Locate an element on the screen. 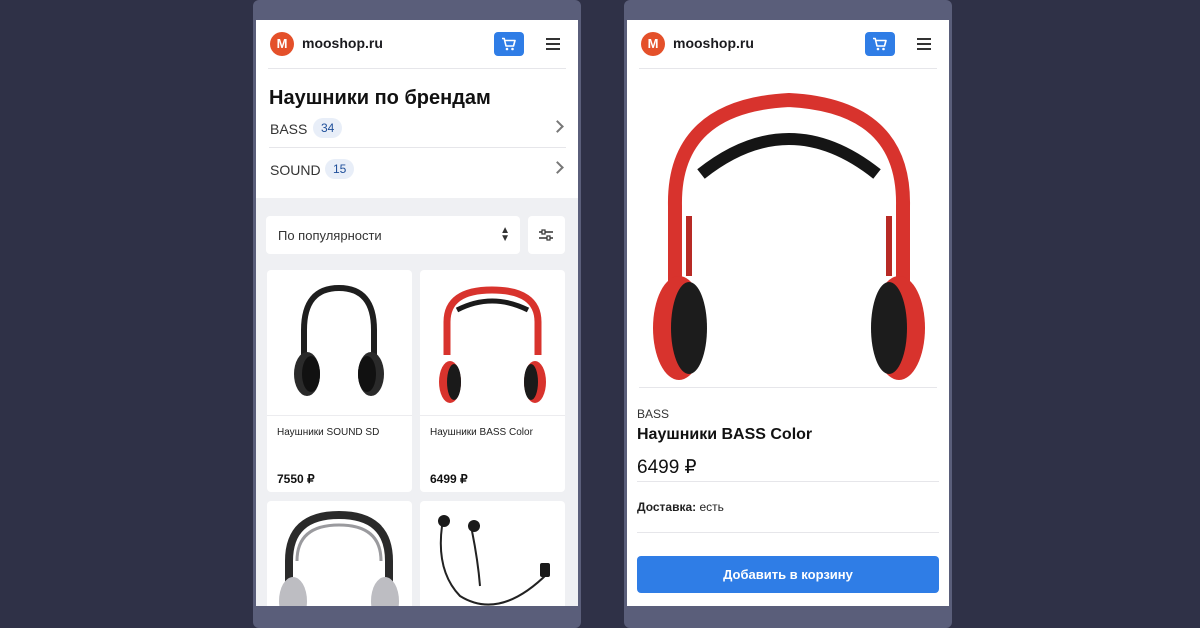  product-name: Наушники BASS Color is located at coordinates (481, 432).